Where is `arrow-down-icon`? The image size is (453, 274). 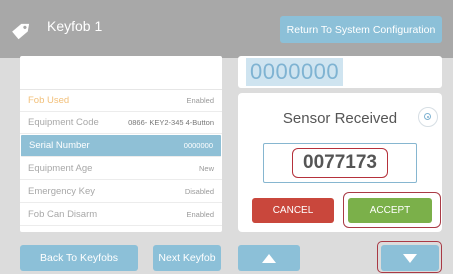
arrow-down-icon is located at coordinates (410, 258).